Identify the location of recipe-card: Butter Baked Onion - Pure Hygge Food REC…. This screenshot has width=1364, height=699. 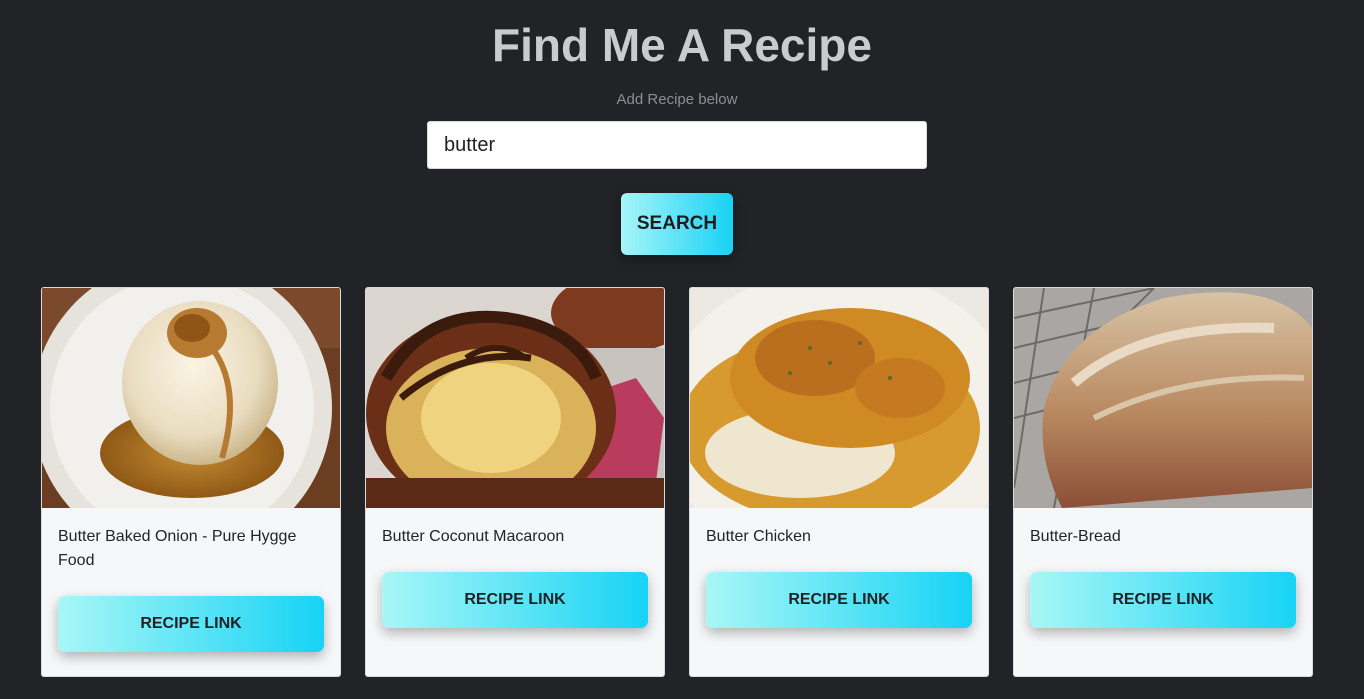
(191, 482).